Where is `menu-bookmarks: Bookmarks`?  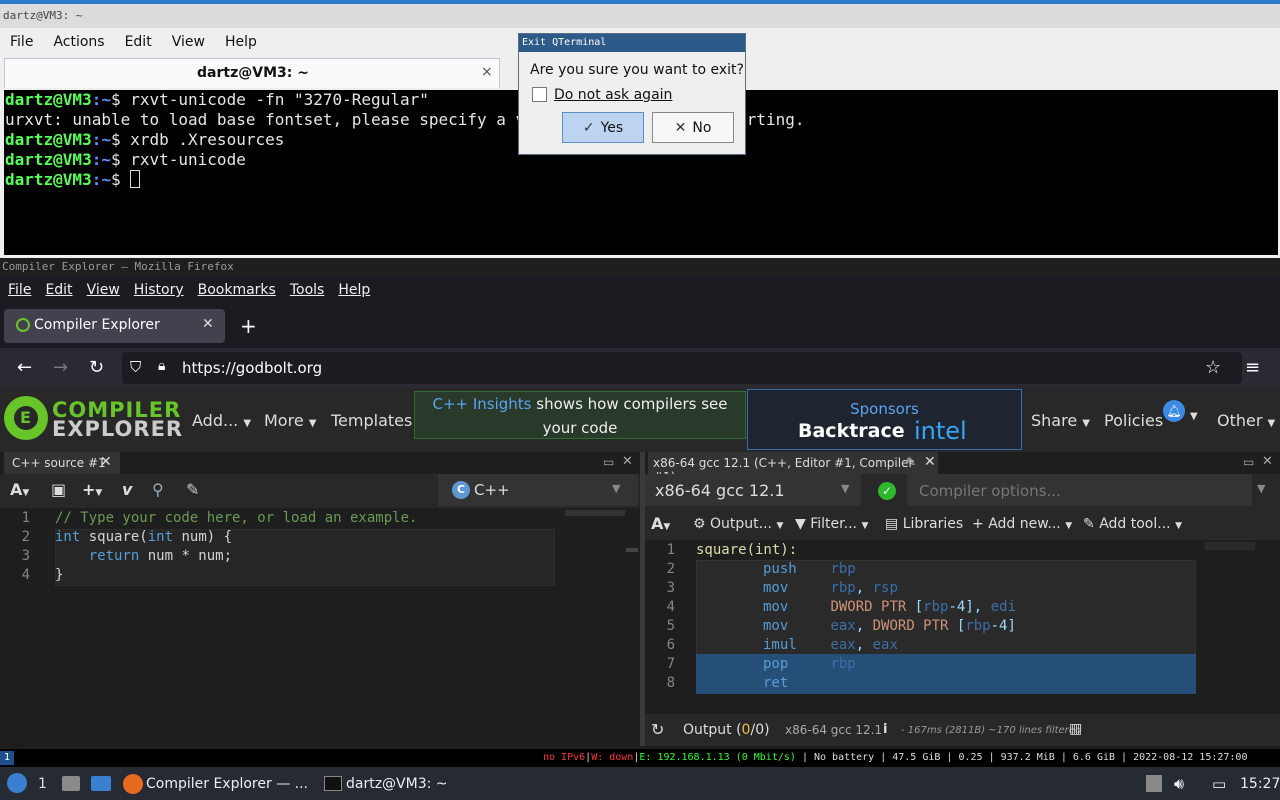
menu-bookmarks: Bookmarks is located at coordinates (236, 290).